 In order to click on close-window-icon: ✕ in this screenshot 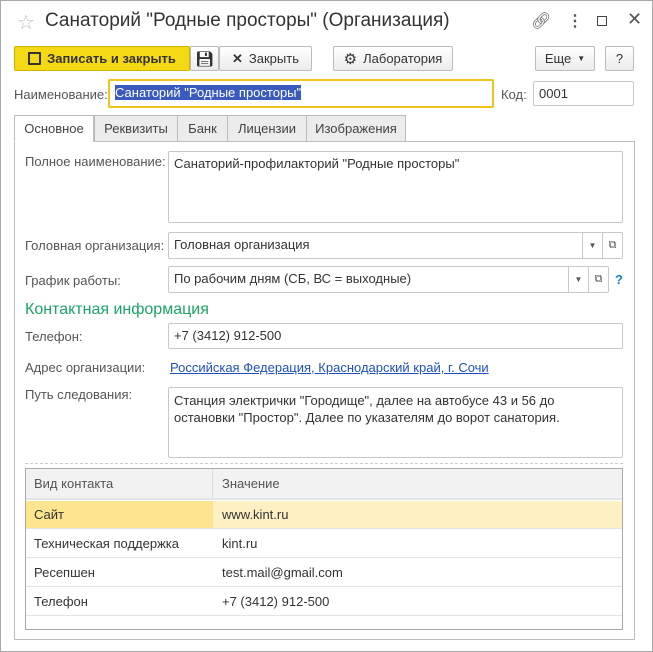, I will do `click(634, 19)`.